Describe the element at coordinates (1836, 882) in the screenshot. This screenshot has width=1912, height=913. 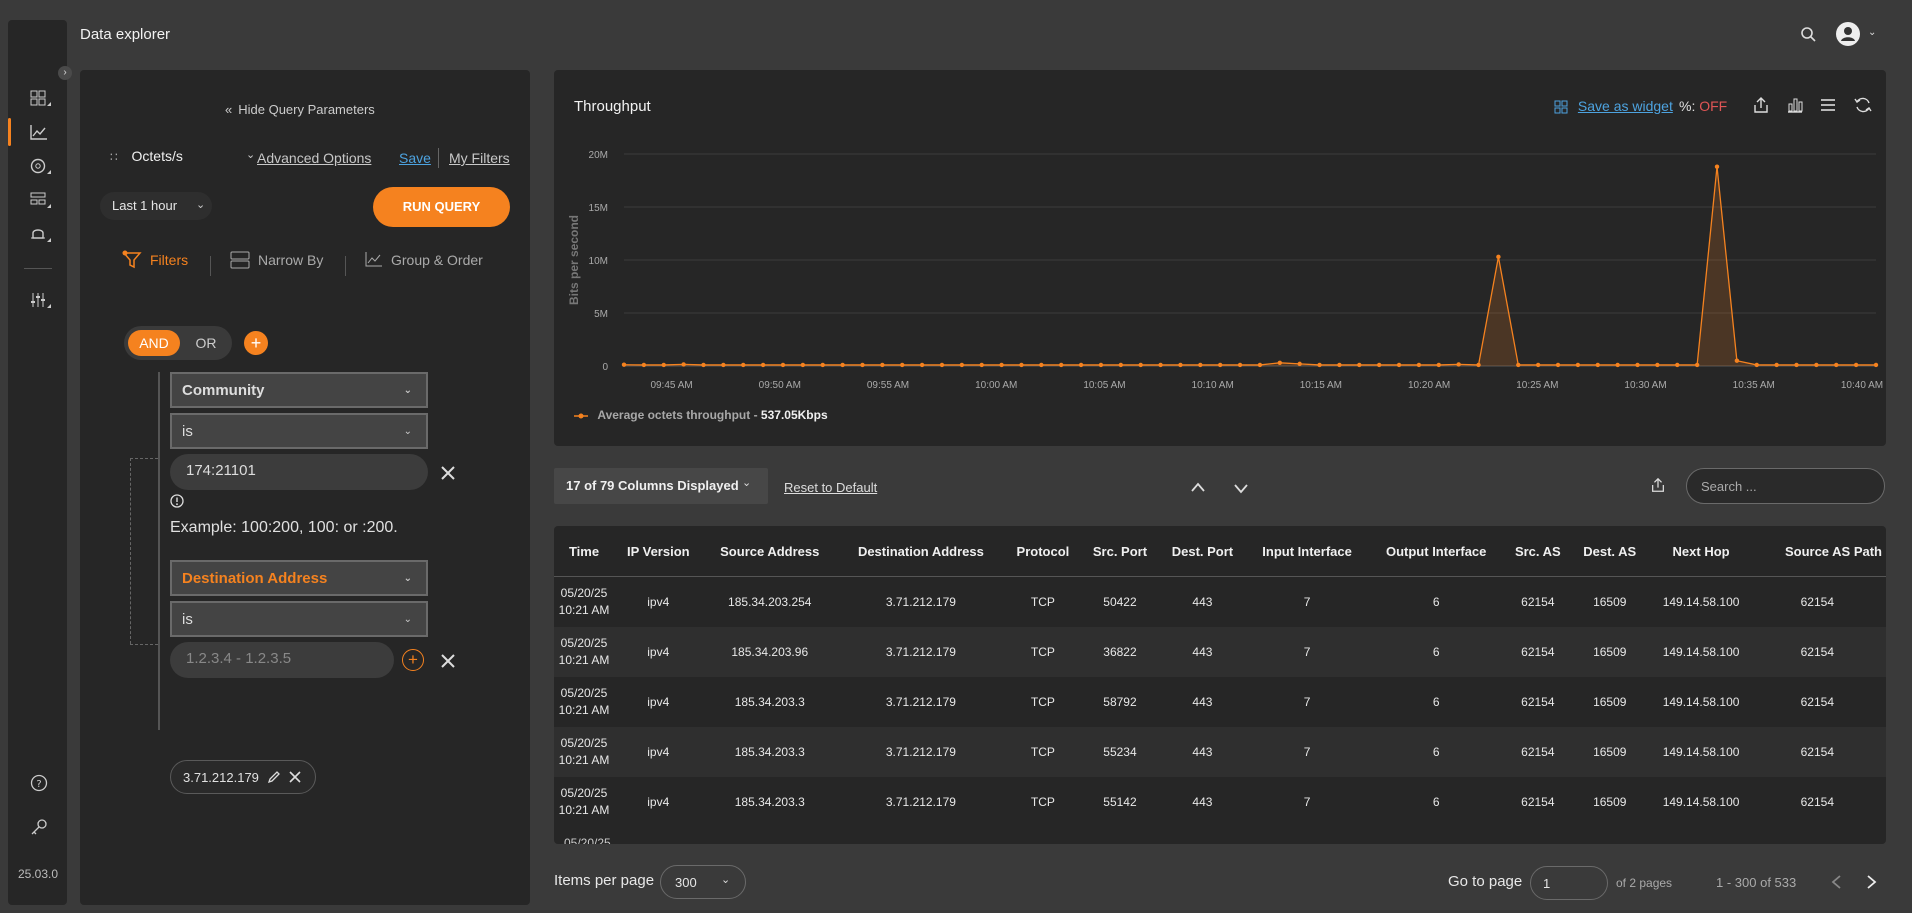
I see `chevron-left-icon` at that location.